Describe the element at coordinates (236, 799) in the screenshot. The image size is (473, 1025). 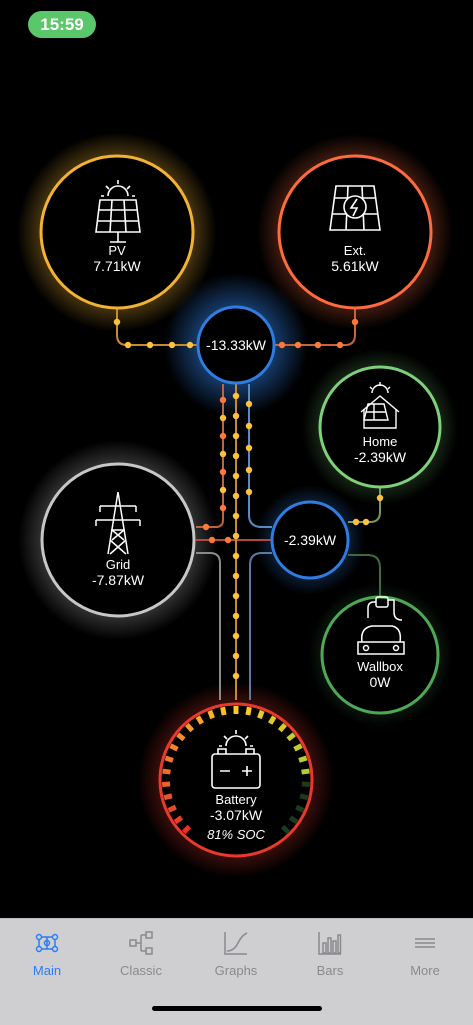
I see `battery-label: Battery` at that location.